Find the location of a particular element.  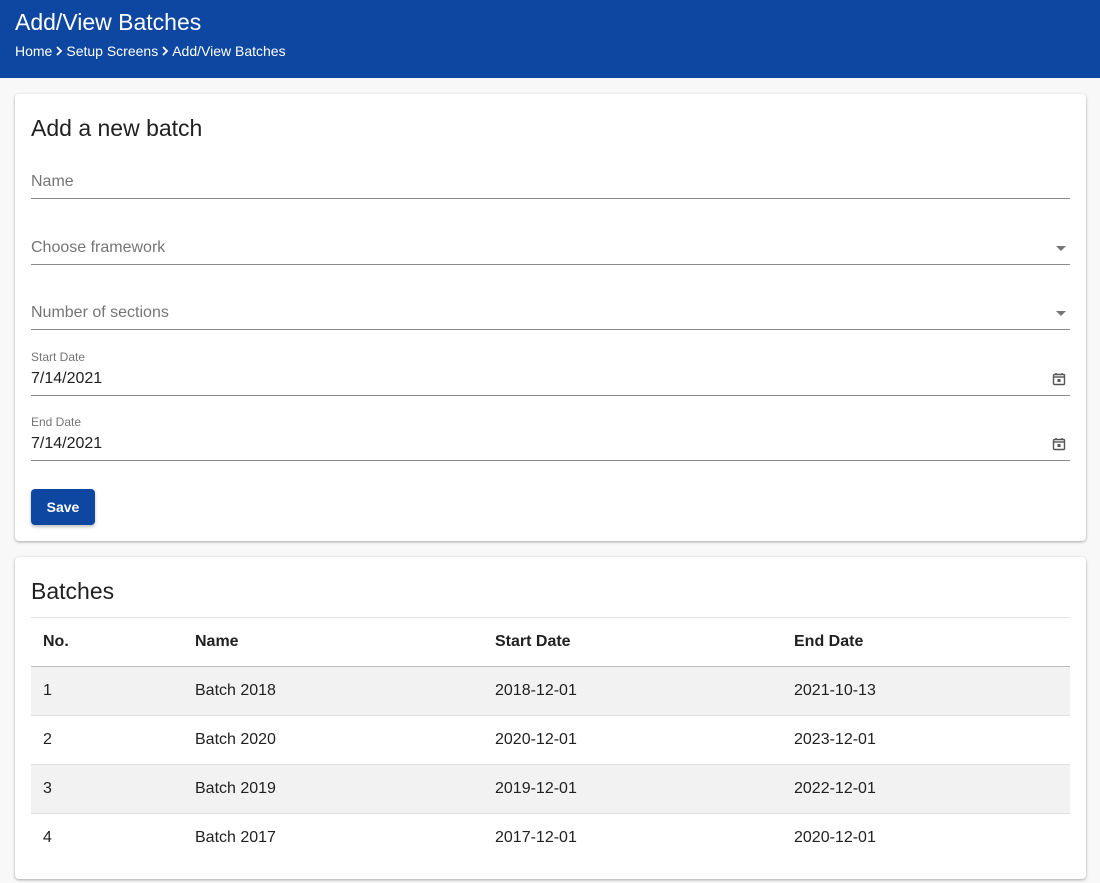

cell-no: 4 is located at coordinates (47, 838).